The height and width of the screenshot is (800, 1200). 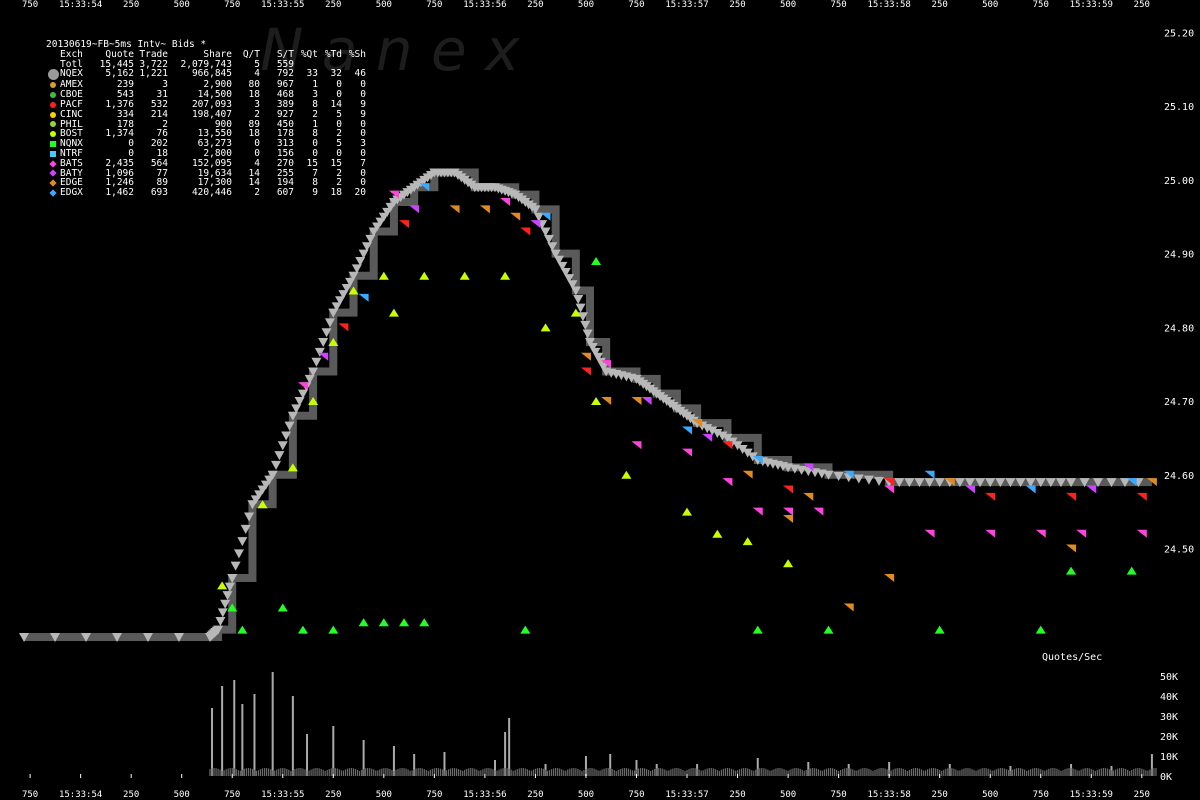 What do you see at coordinates (182, 795) in the screenshot?
I see `time-tick-label-bottom: 500` at bounding box center [182, 795].